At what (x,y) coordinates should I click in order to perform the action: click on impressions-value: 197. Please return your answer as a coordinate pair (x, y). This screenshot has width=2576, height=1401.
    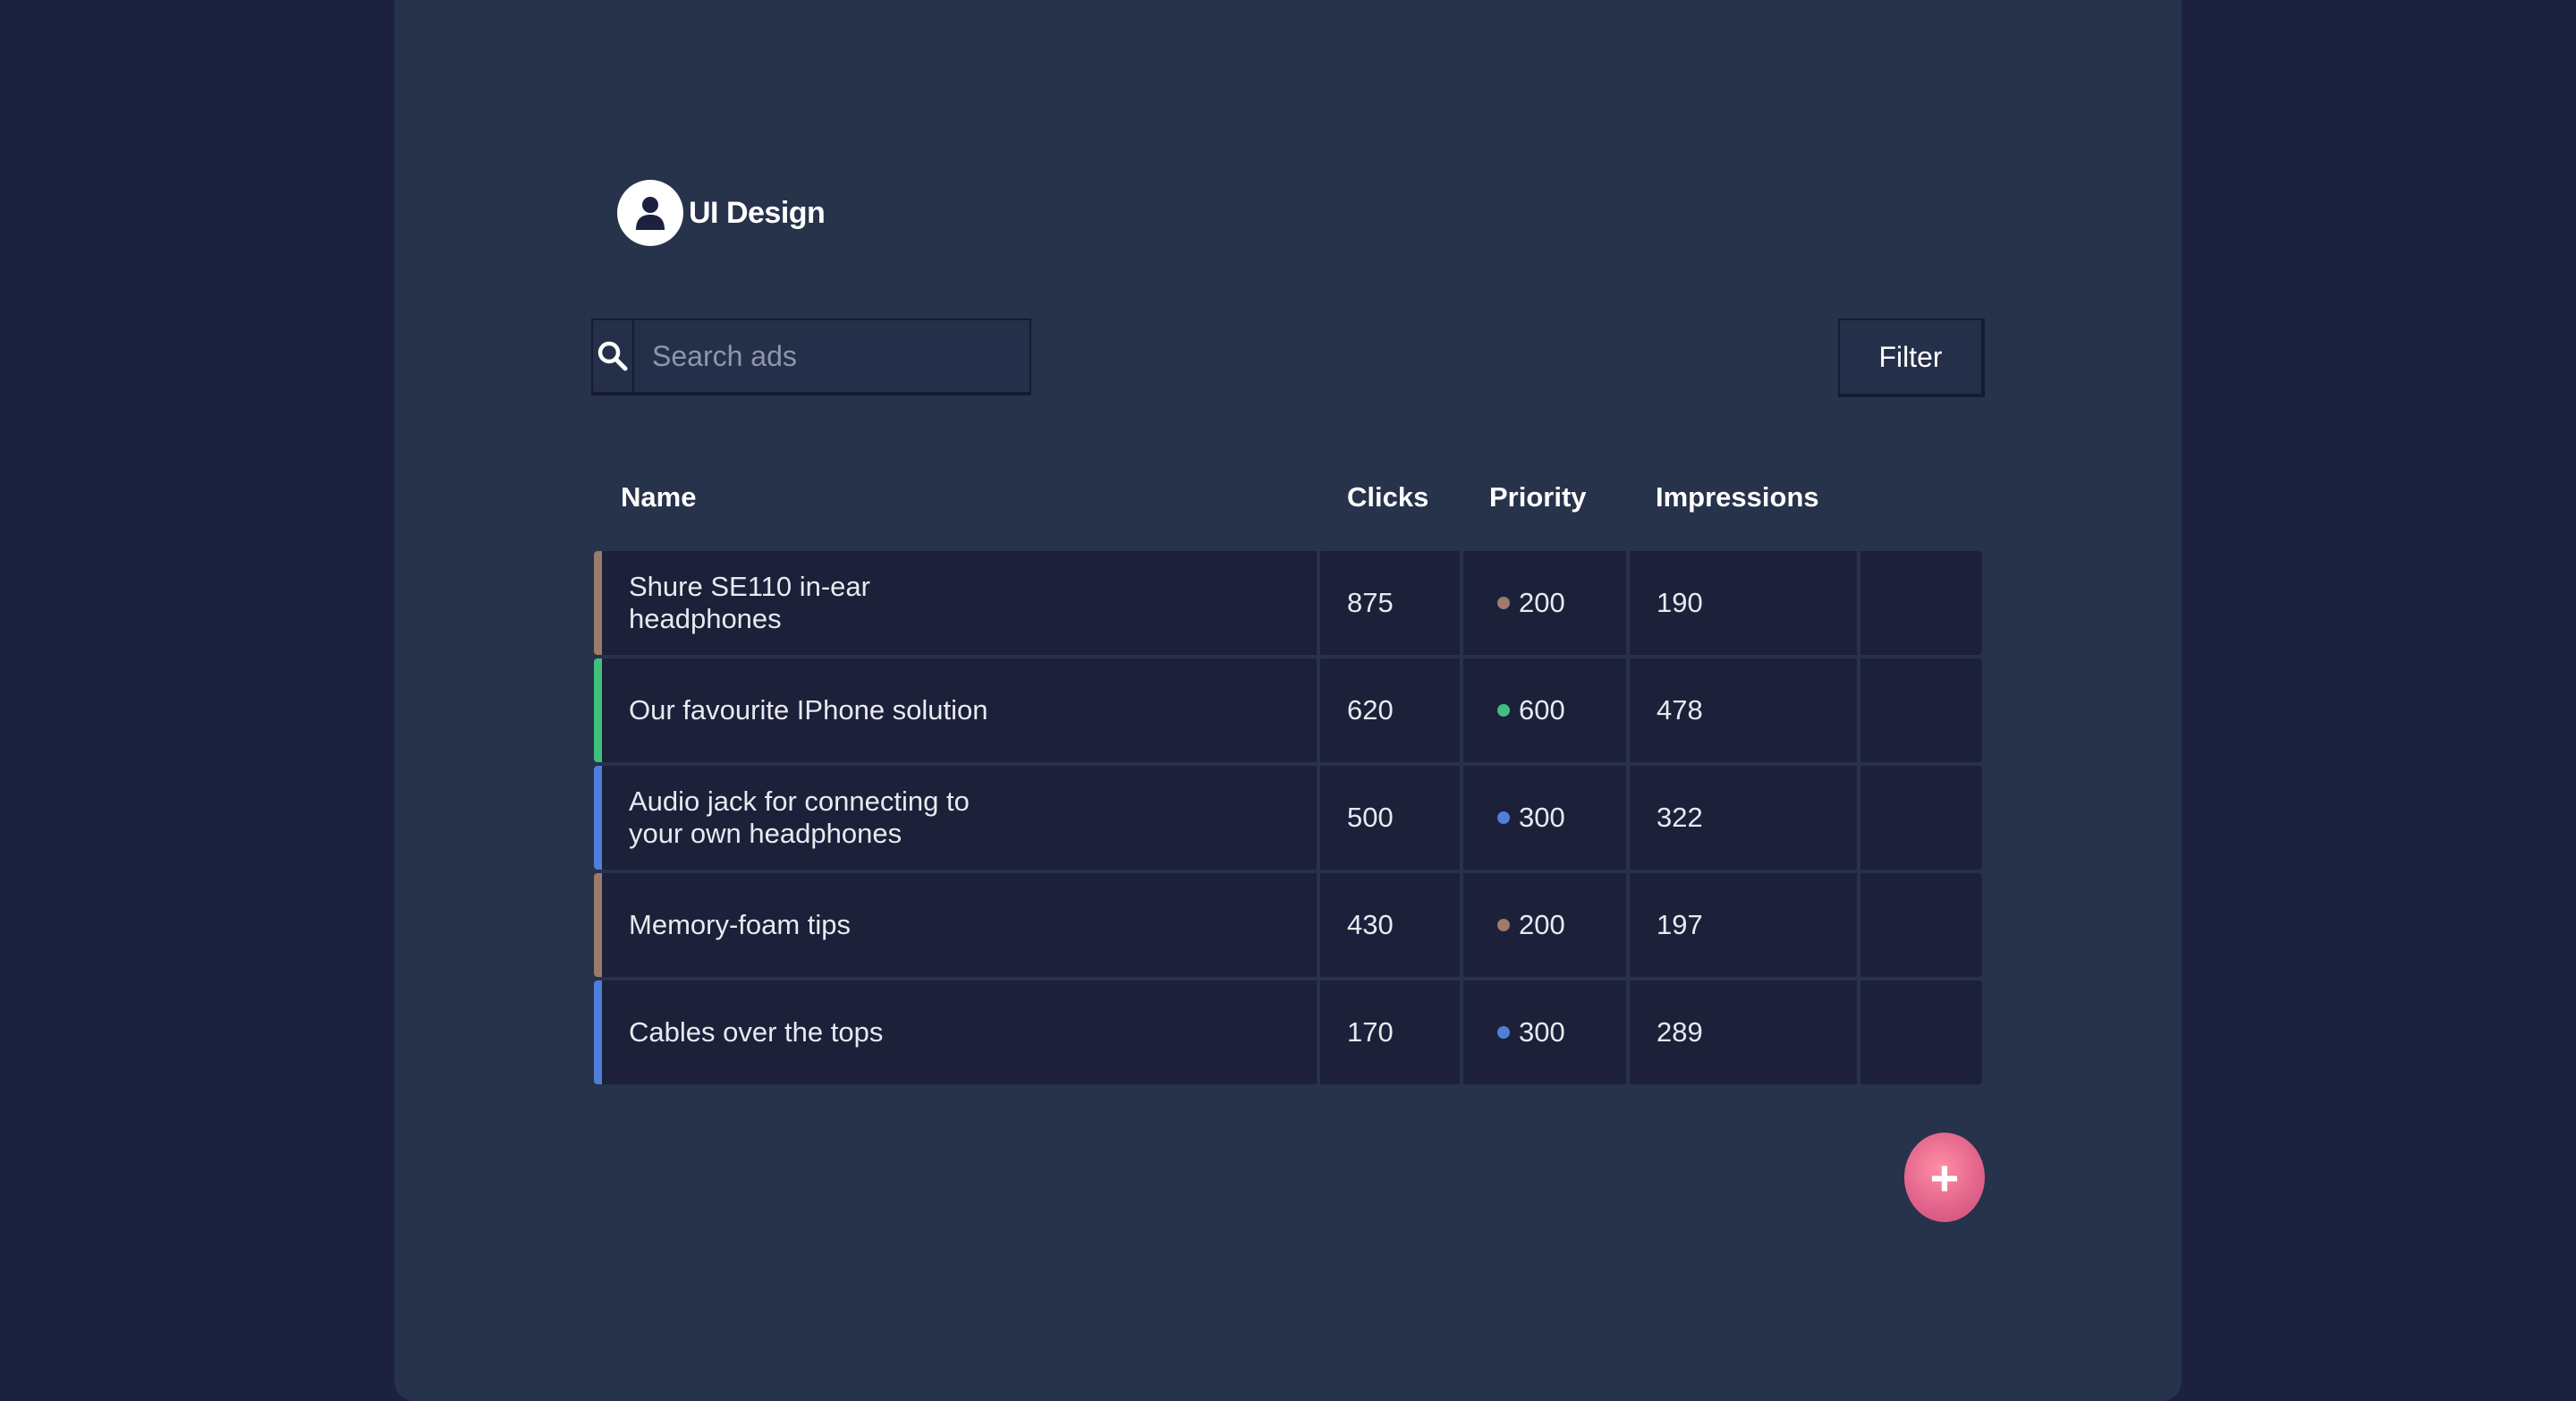
    Looking at the image, I should click on (1680, 924).